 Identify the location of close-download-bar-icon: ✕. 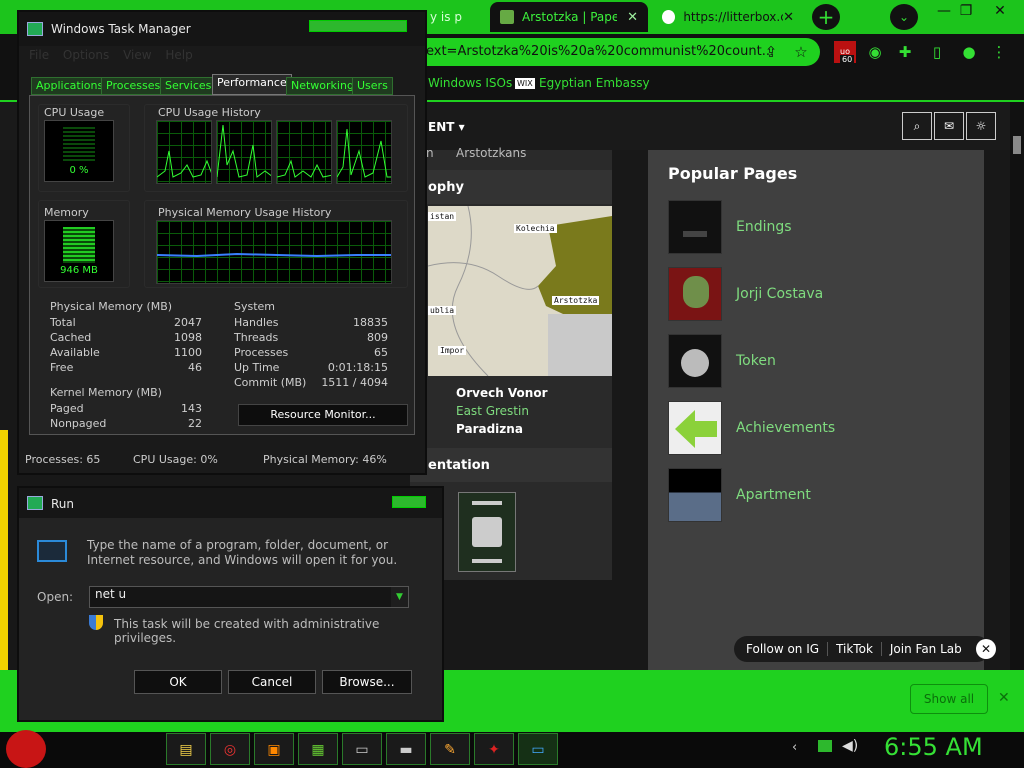
(1004, 698).